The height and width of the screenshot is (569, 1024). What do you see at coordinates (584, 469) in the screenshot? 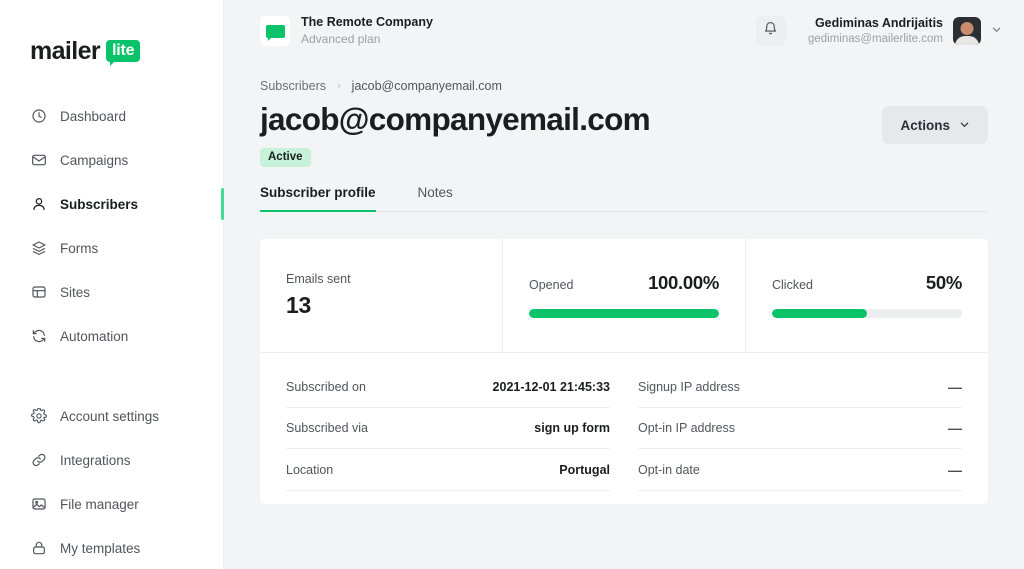
I see `detail-value: Portugal` at bounding box center [584, 469].